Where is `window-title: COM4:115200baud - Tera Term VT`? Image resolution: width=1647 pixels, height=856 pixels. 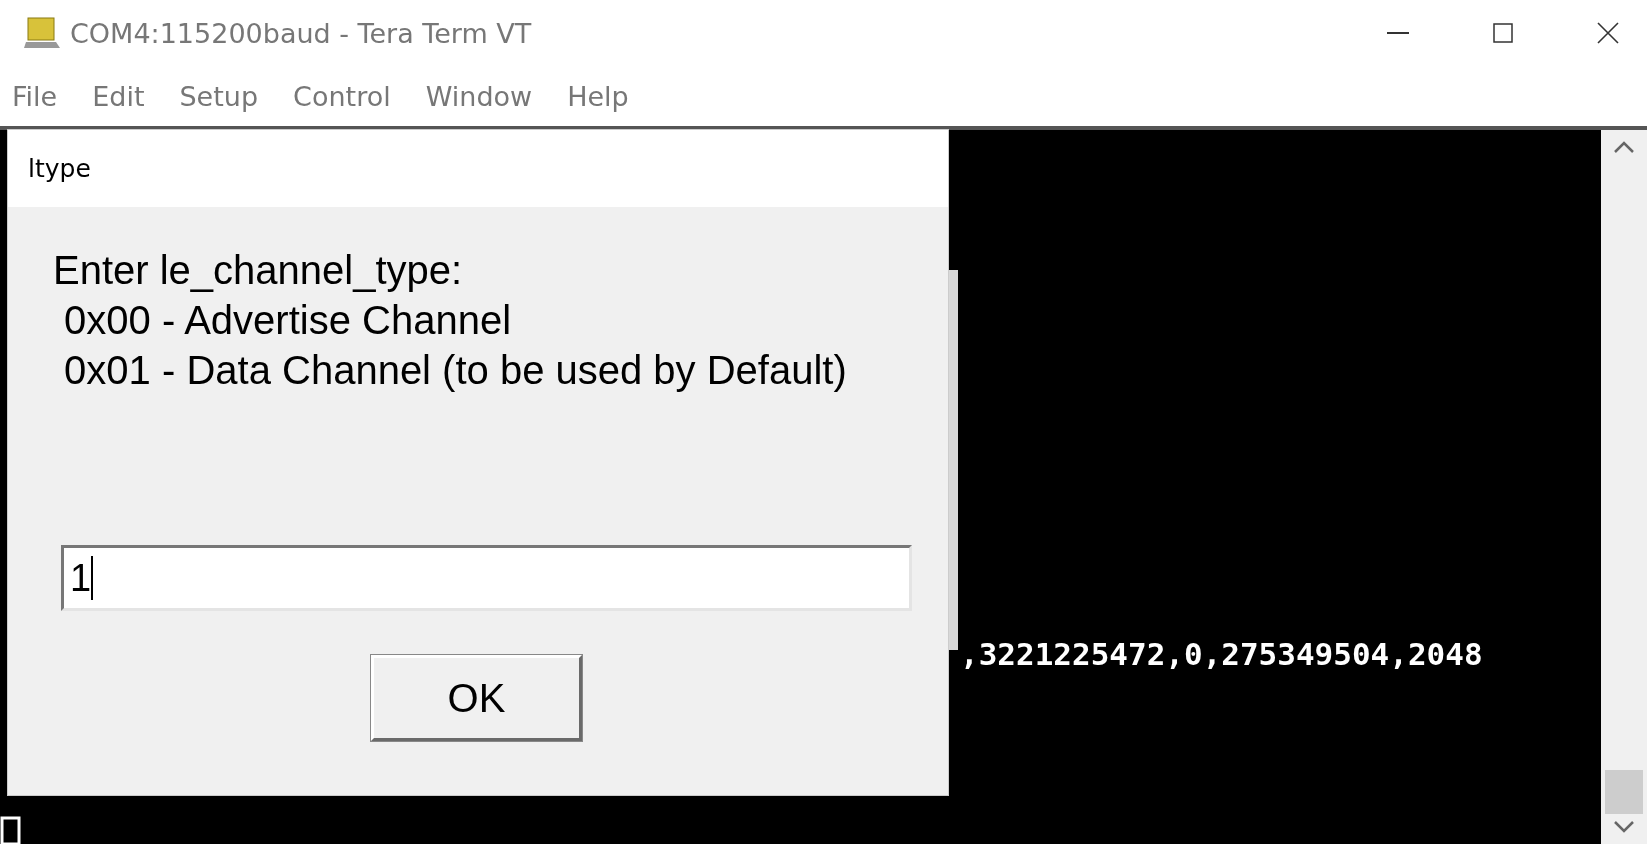
window-title: COM4:115200baud - Tera Term VT is located at coordinates (301, 33).